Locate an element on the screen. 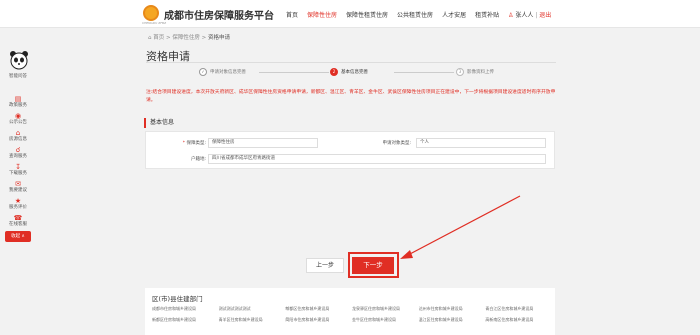  sidebar-item-policy: ▤ 政策服务 is located at coordinates (18, 102).